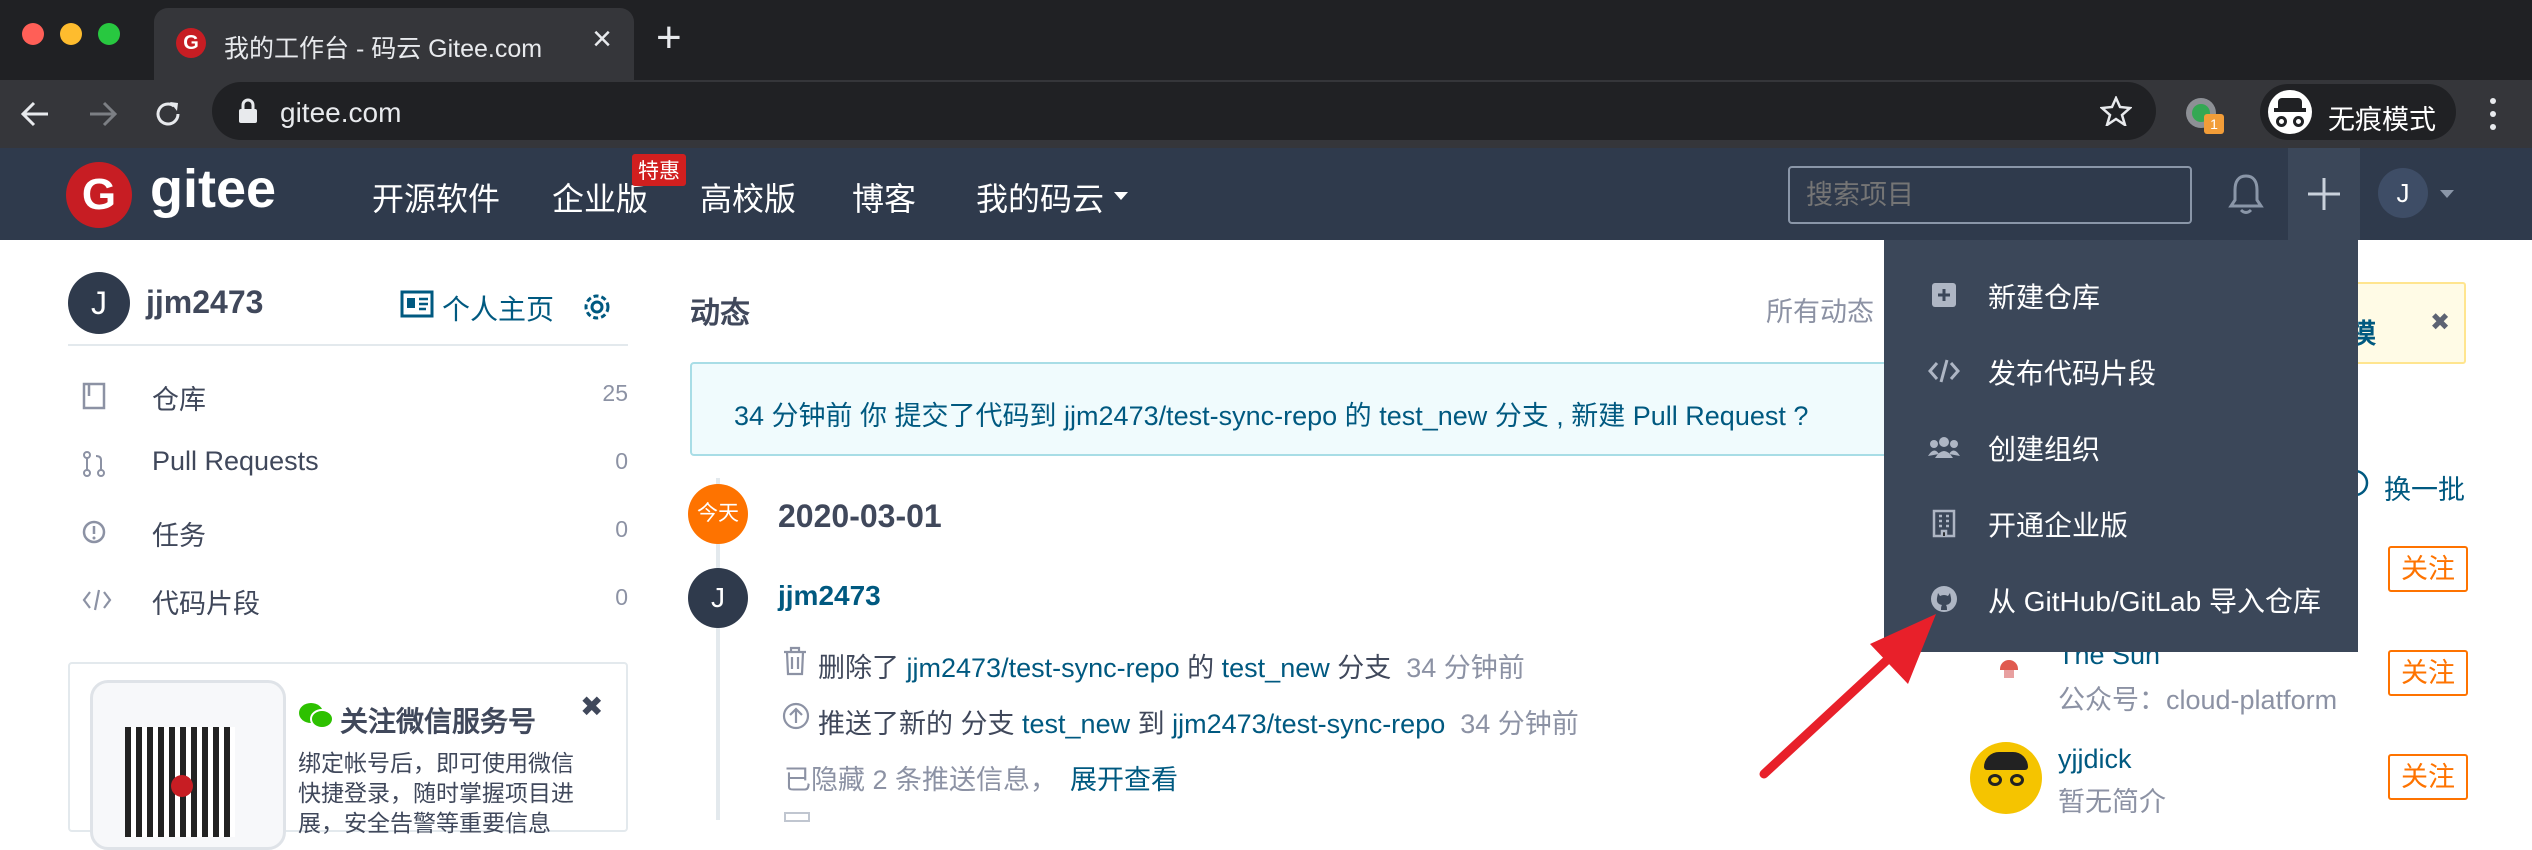  I want to click on homepage-link: 个人主页, so click(498, 308).